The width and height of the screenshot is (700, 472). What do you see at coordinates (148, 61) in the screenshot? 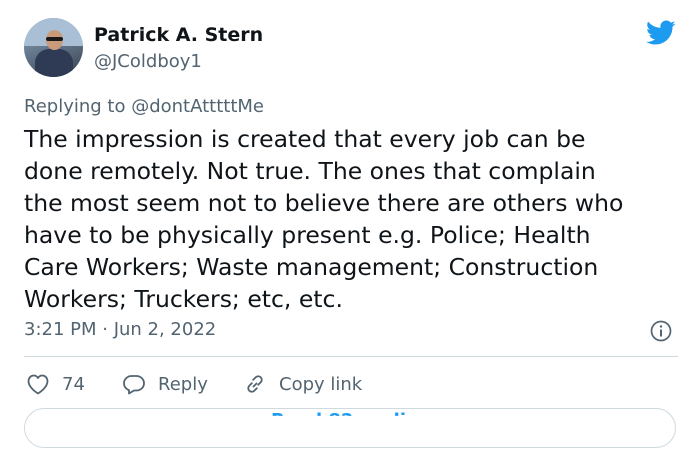
I see `author-handle: @JColdboy1` at bounding box center [148, 61].